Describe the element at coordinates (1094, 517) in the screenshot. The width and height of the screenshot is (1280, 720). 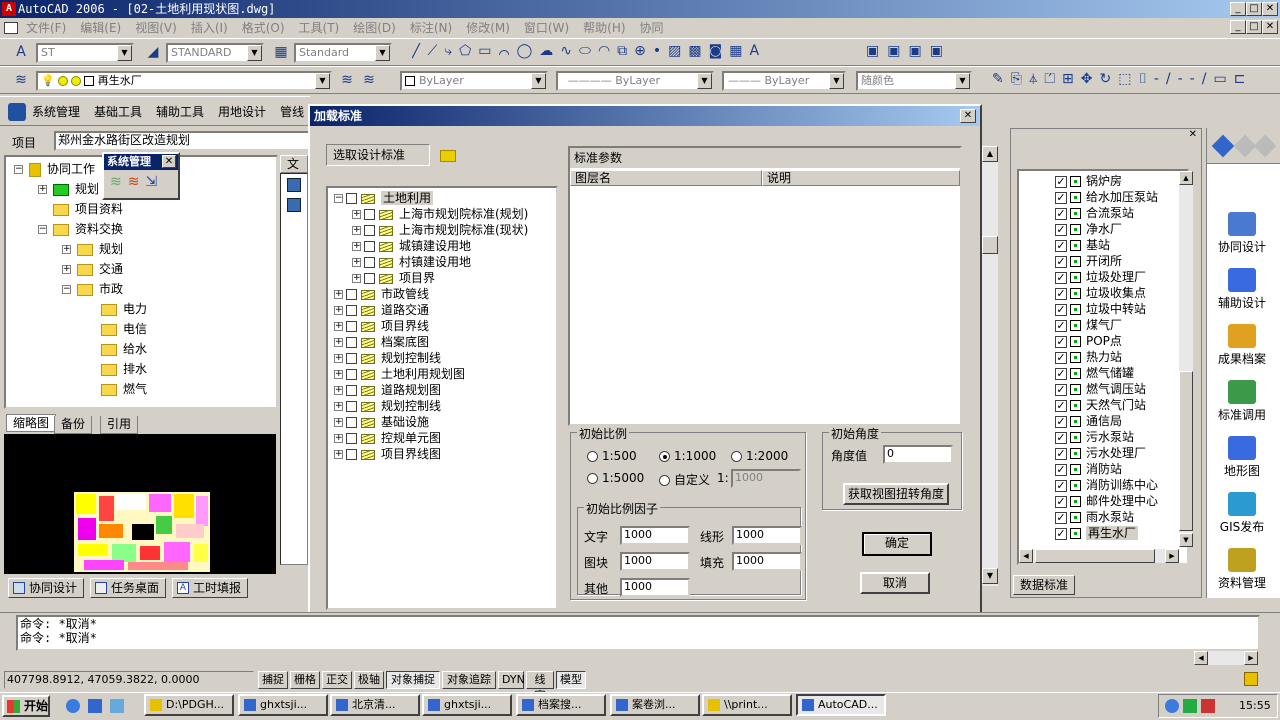
I see `layer-list-item: ✓ 雨水泵站` at that location.